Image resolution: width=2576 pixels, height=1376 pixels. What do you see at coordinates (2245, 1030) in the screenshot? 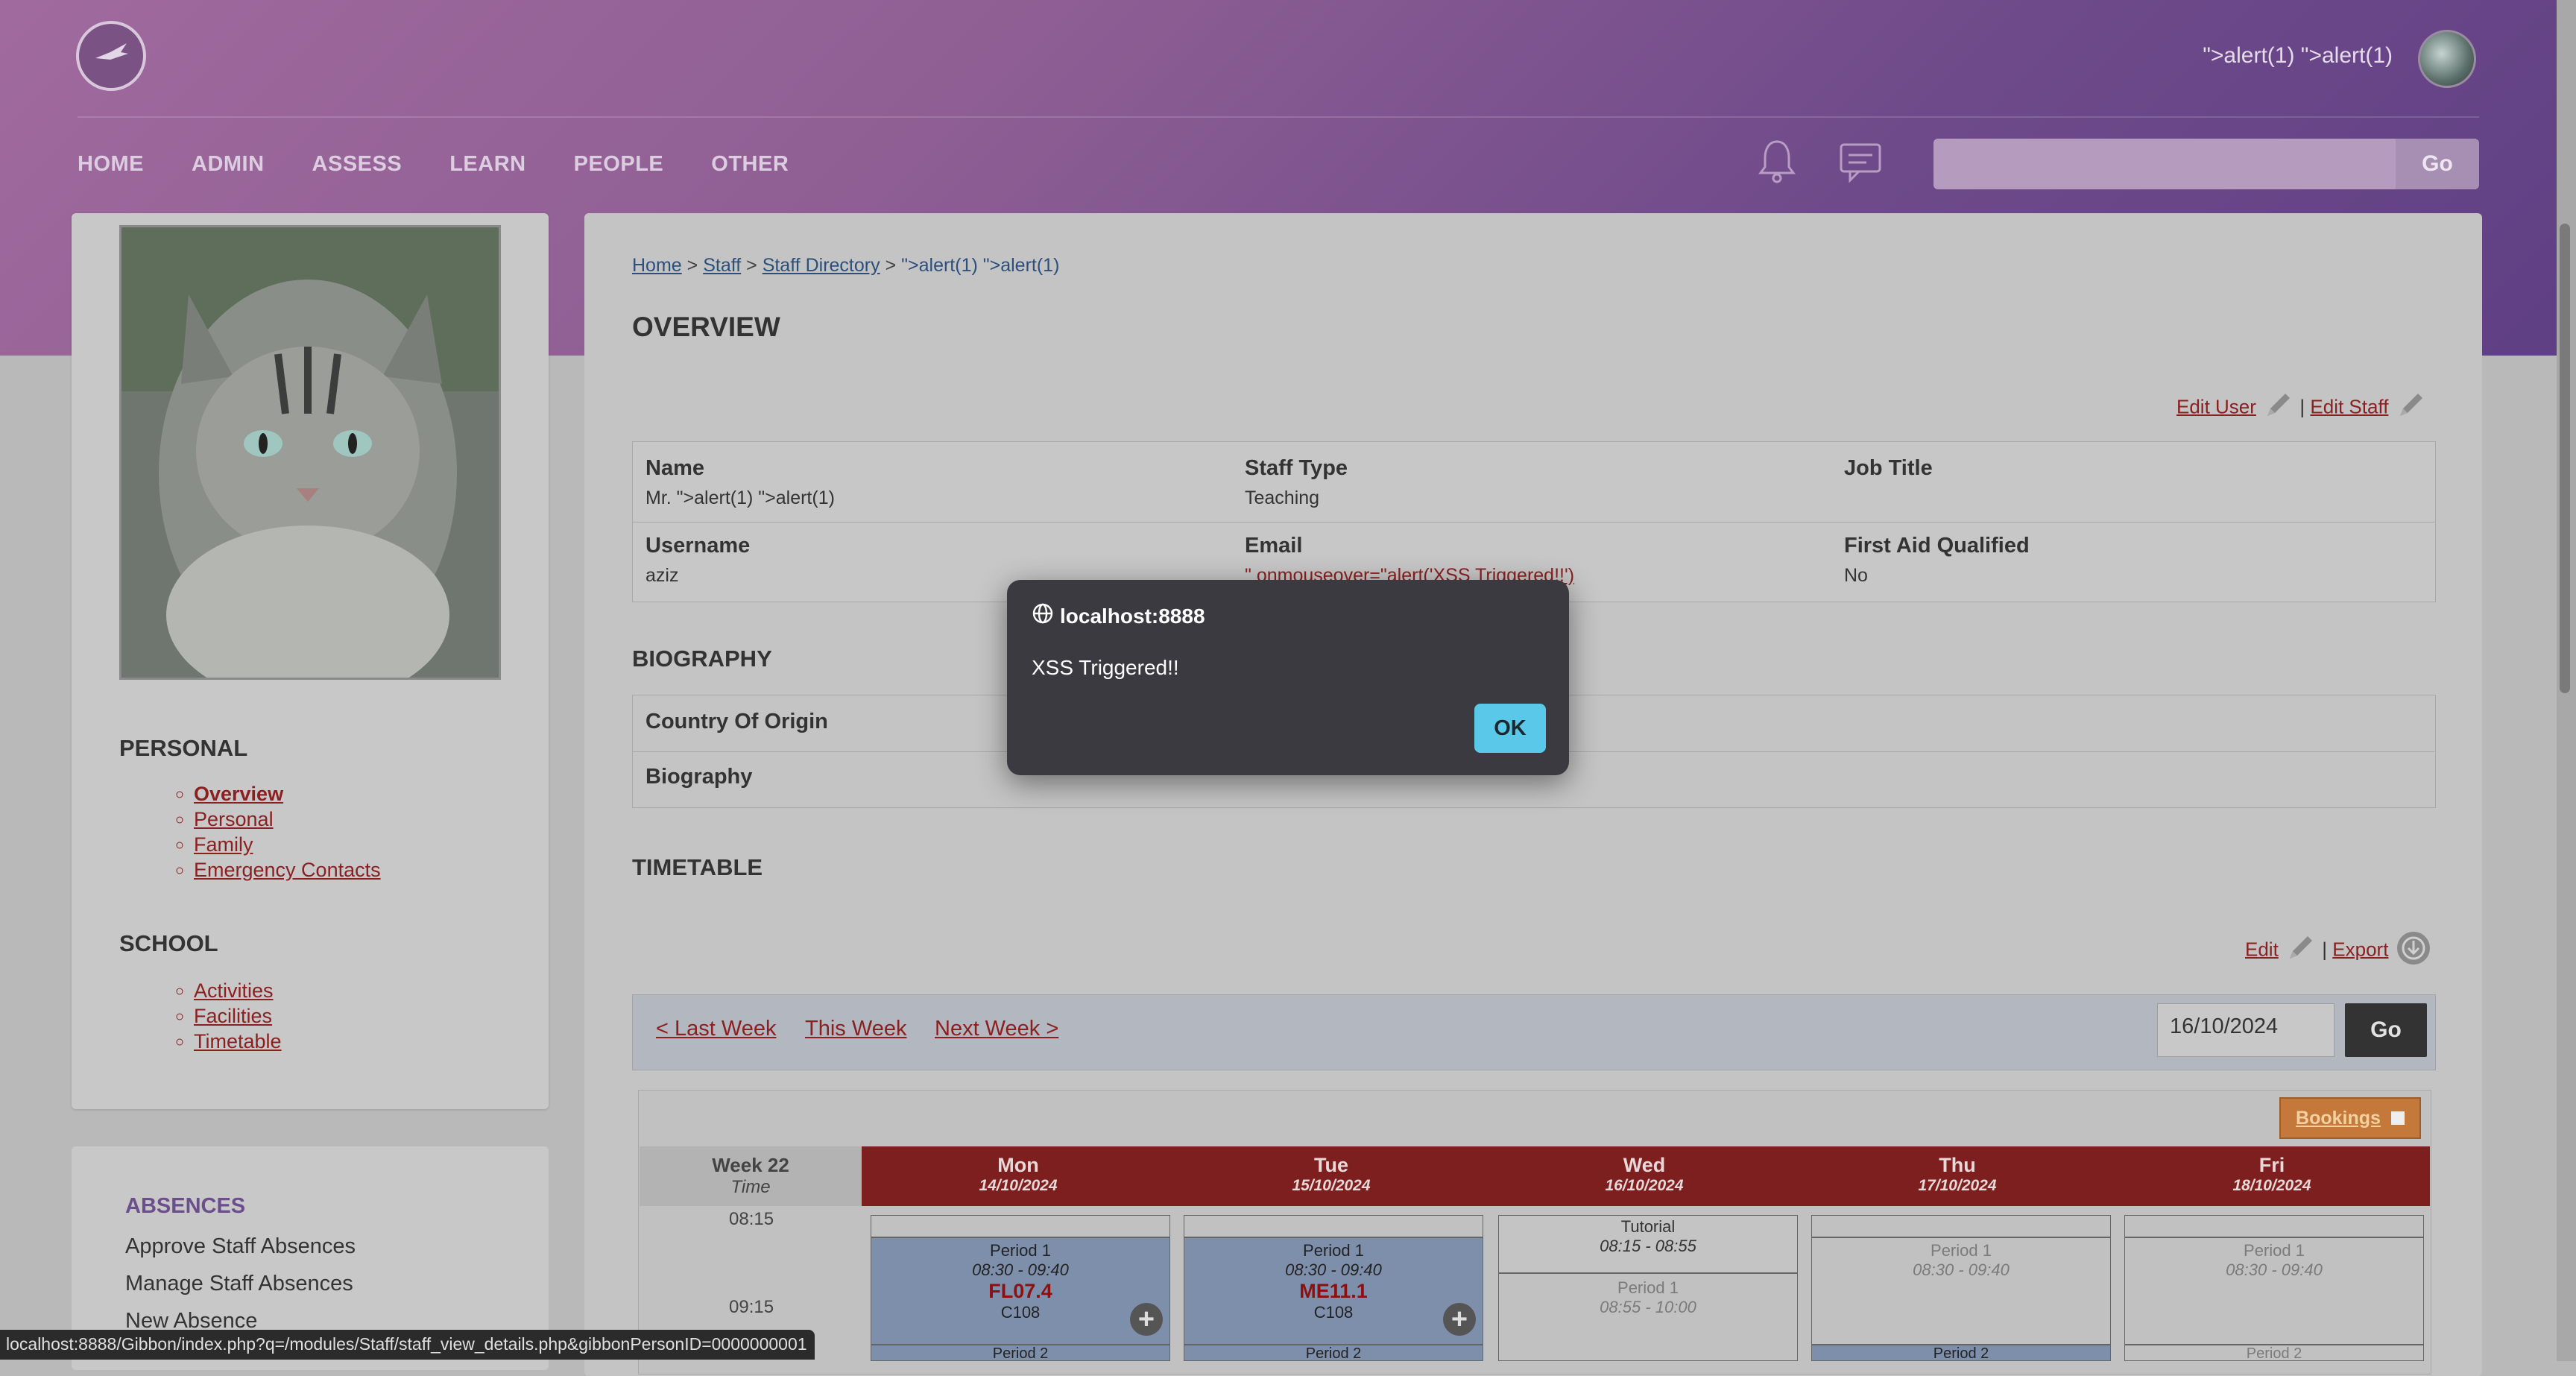
I see `date-input: 16/10/2024` at bounding box center [2245, 1030].